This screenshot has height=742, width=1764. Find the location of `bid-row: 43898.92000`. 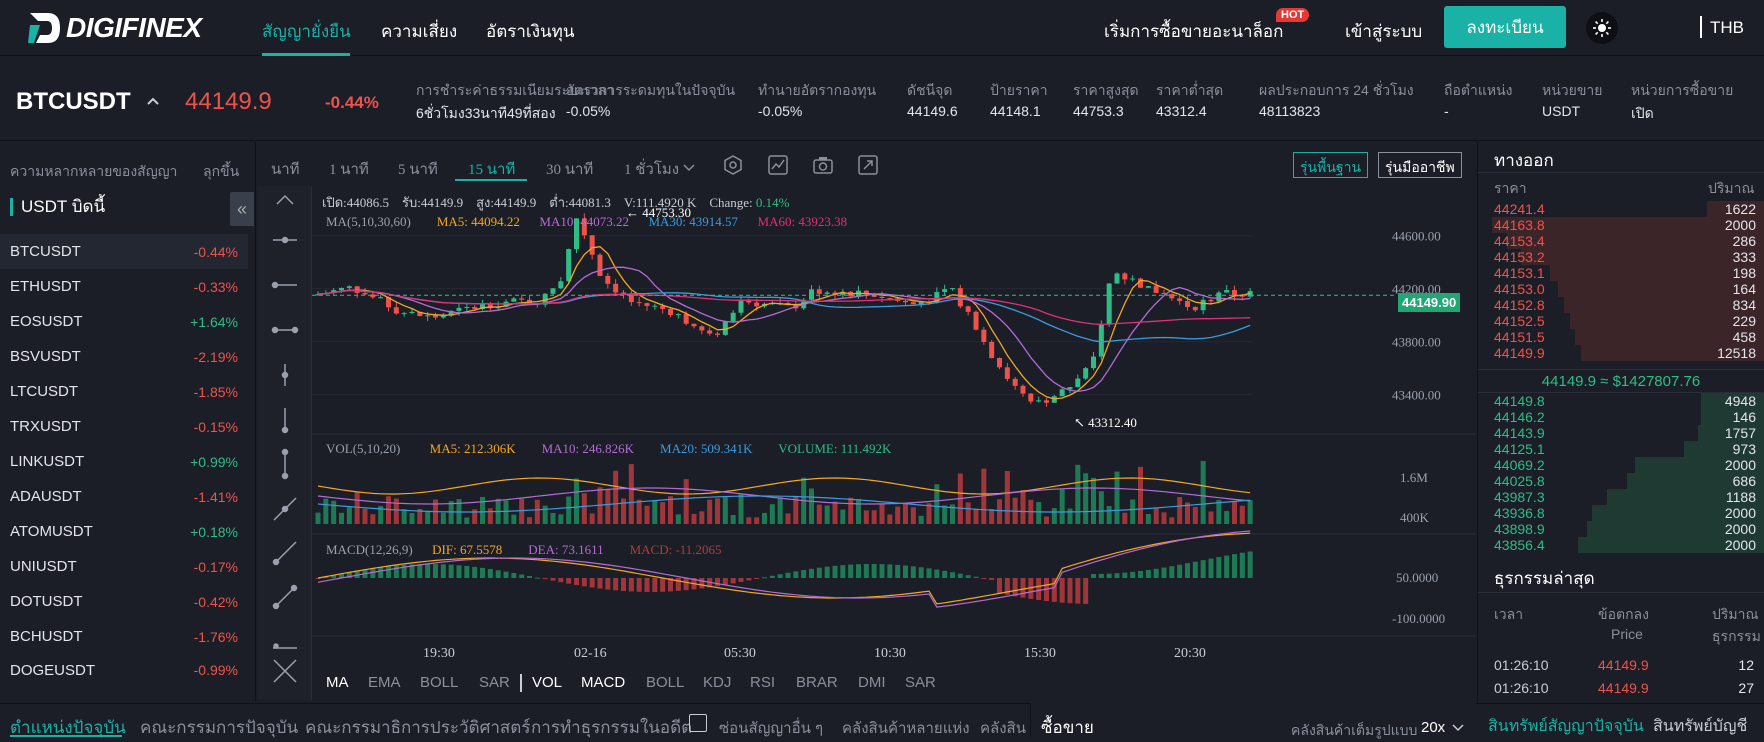

bid-row: 43898.92000 is located at coordinates (1621, 529).